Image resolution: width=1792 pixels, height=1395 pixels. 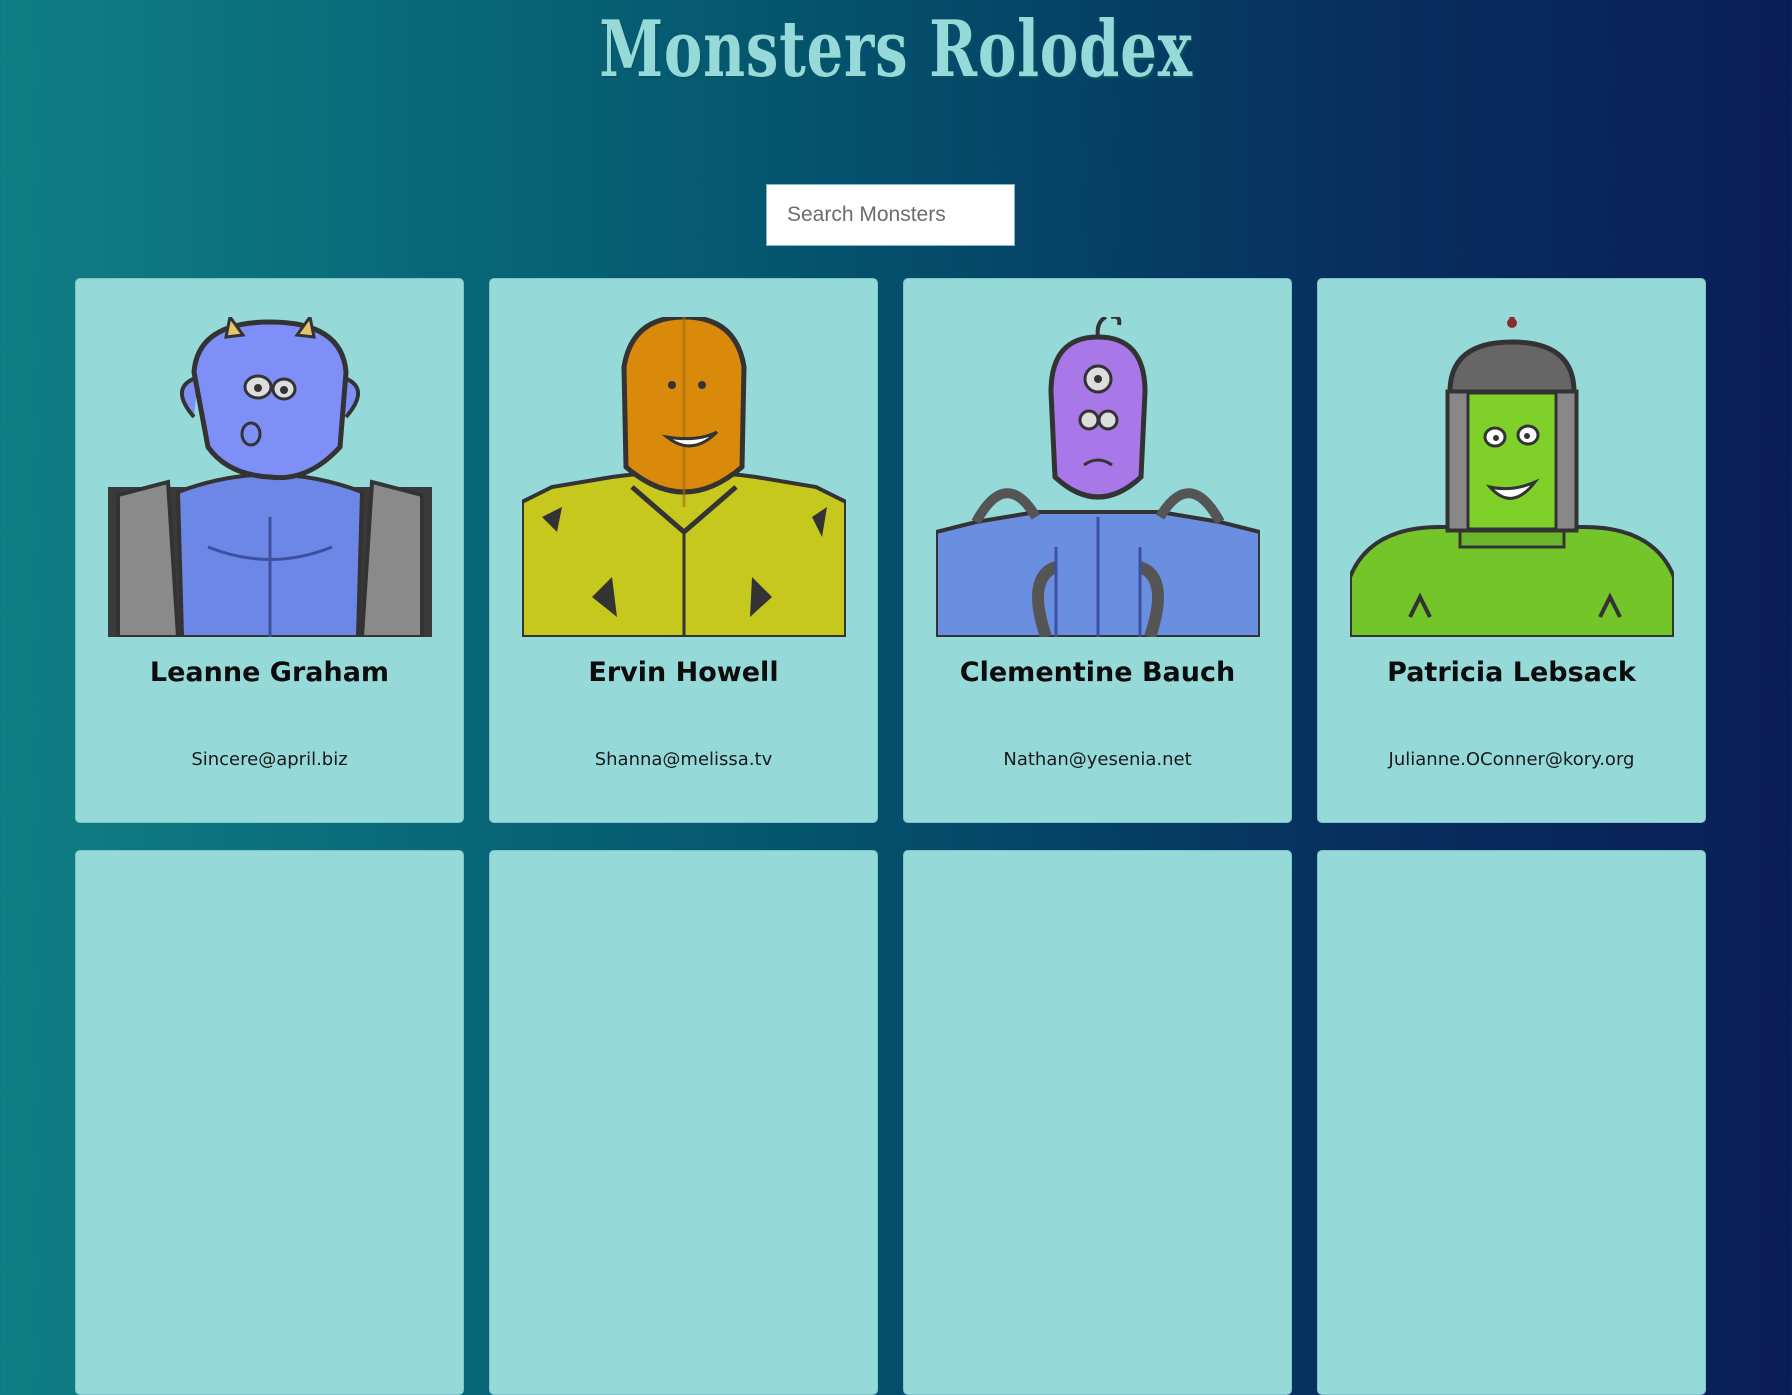 I want to click on monster-card: Leanne Graham Sincere@april.biz, so click(x=269, y=550).